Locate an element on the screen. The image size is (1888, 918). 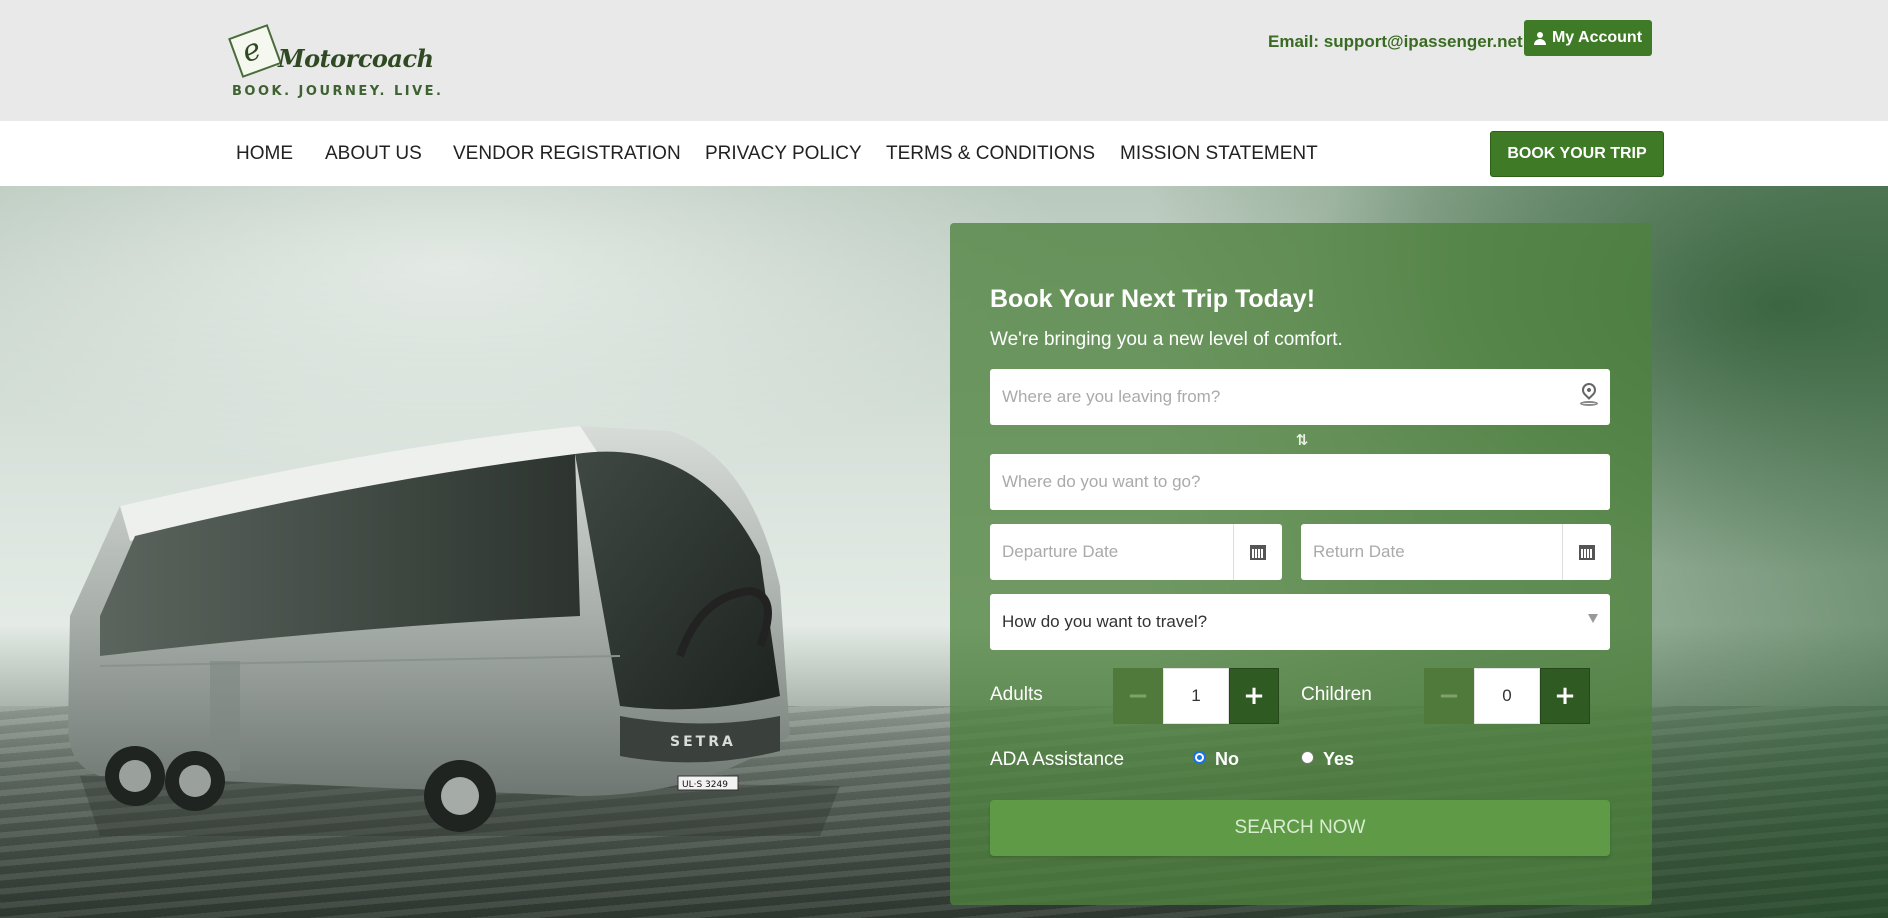
departure-date-field is located at coordinates (1136, 552).